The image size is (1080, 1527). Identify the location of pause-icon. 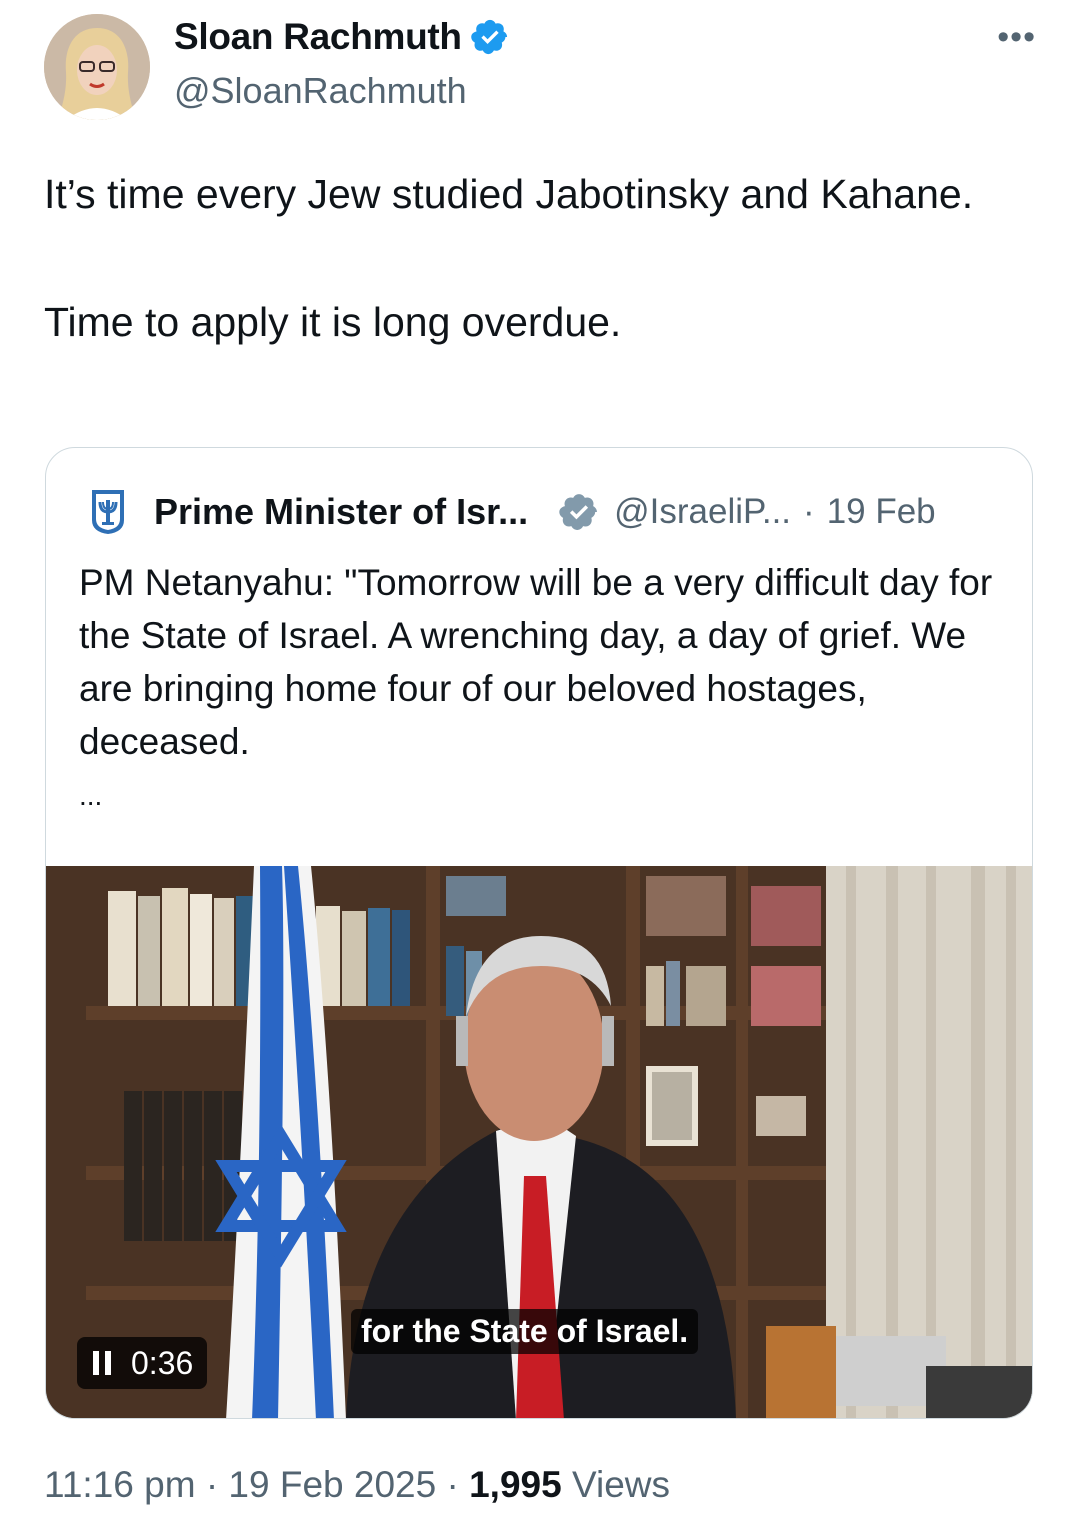
(102, 1363).